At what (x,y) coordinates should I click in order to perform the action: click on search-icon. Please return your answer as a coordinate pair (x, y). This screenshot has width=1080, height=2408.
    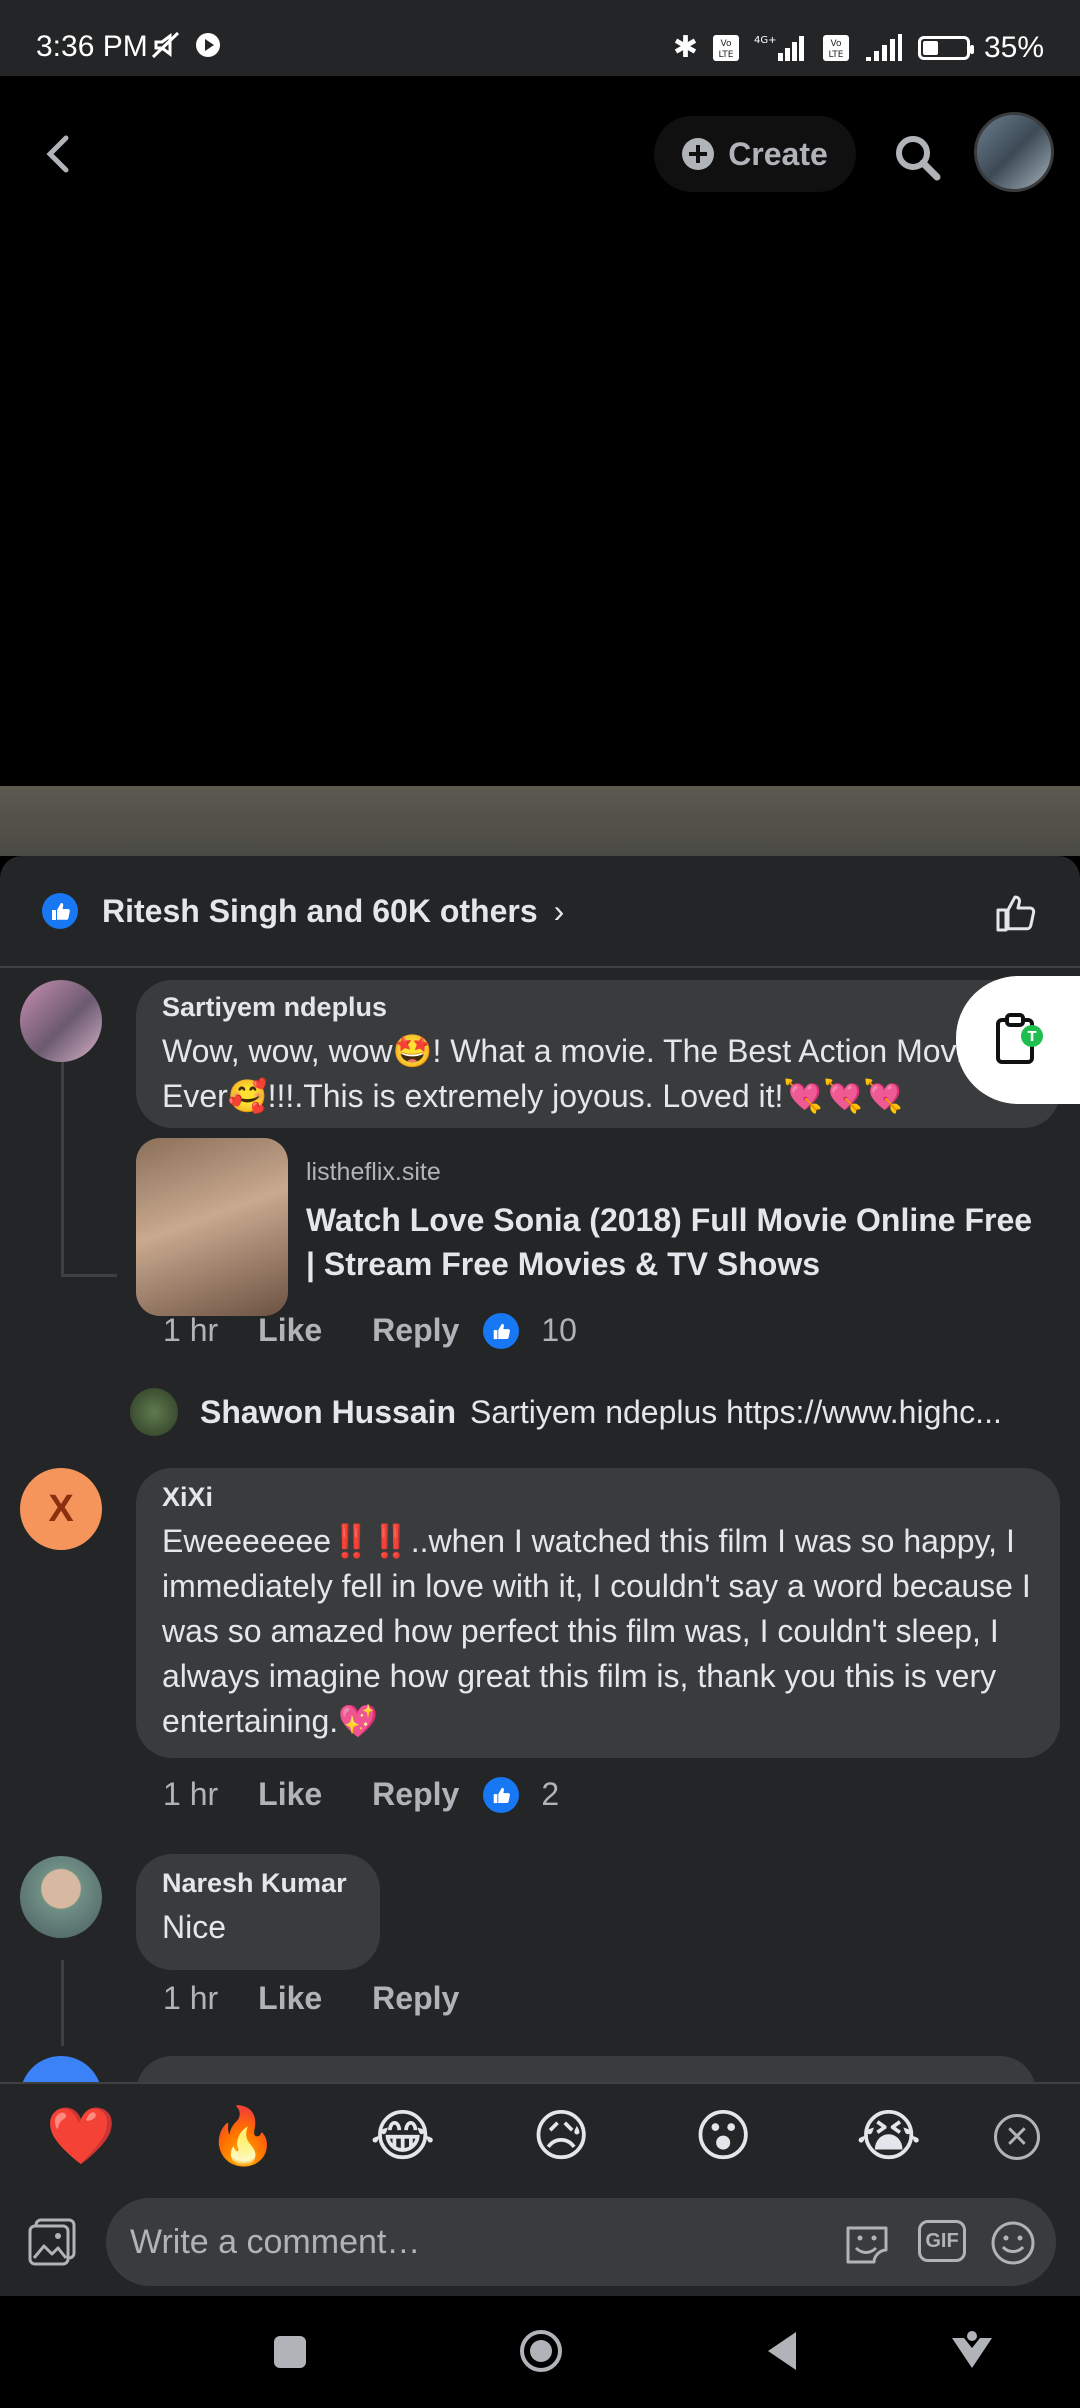
    Looking at the image, I should click on (917, 157).